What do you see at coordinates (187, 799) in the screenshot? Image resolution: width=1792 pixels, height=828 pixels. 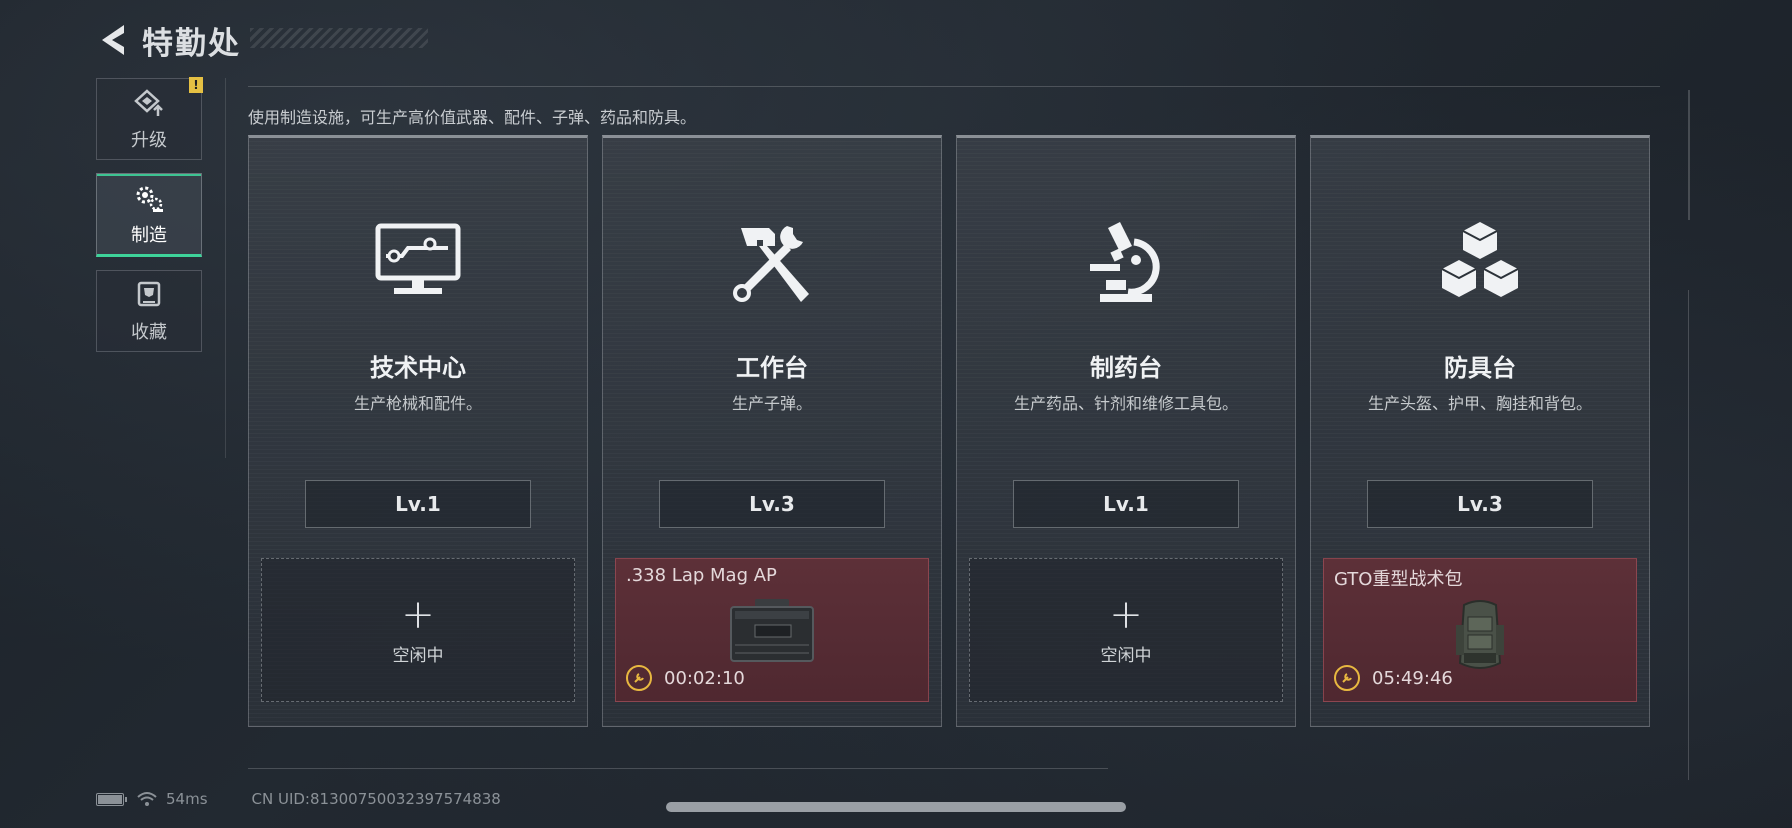 I see `ping-value: 54ms` at bounding box center [187, 799].